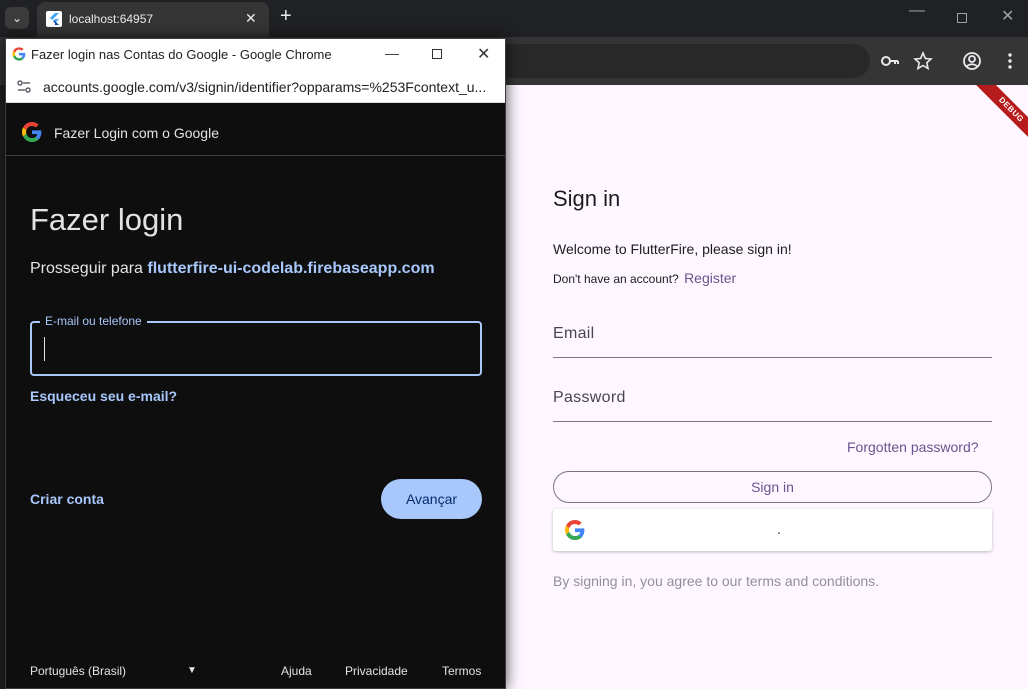 This screenshot has height=689, width=1028. I want to click on browser-tab: localhost:64957 ✕, so click(153, 19).